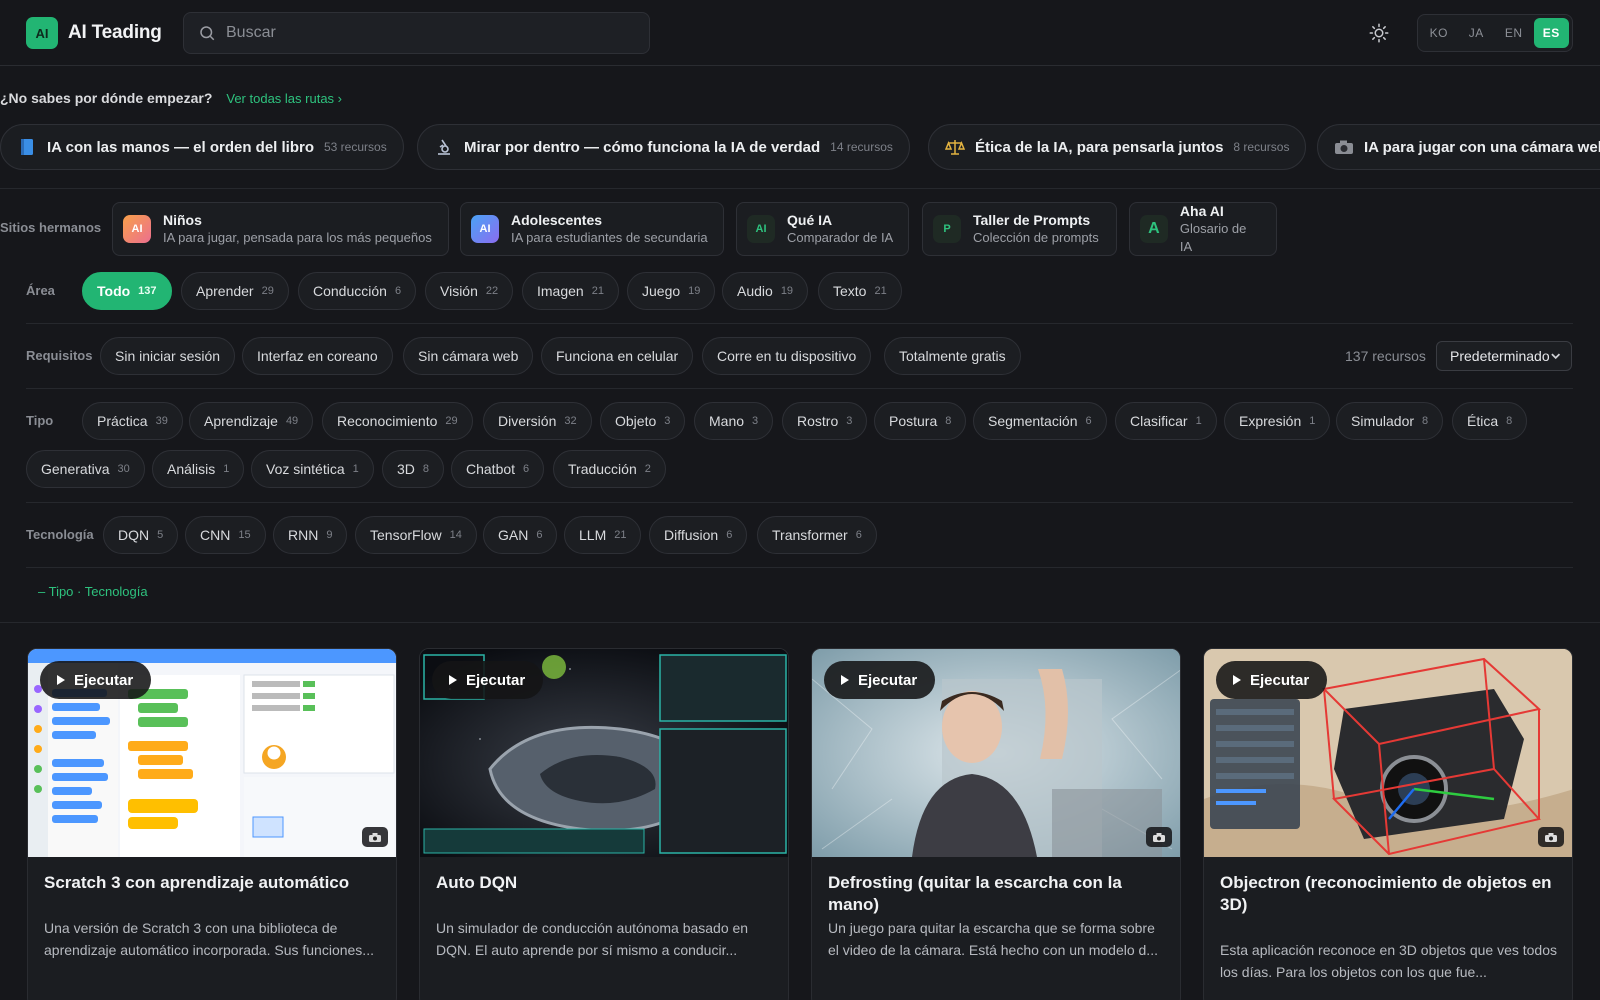 The height and width of the screenshot is (1000, 1600). What do you see at coordinates (1379, 33) in the screenshot?
I see `theme-toggle-button` at bounding box center [1379, 33].